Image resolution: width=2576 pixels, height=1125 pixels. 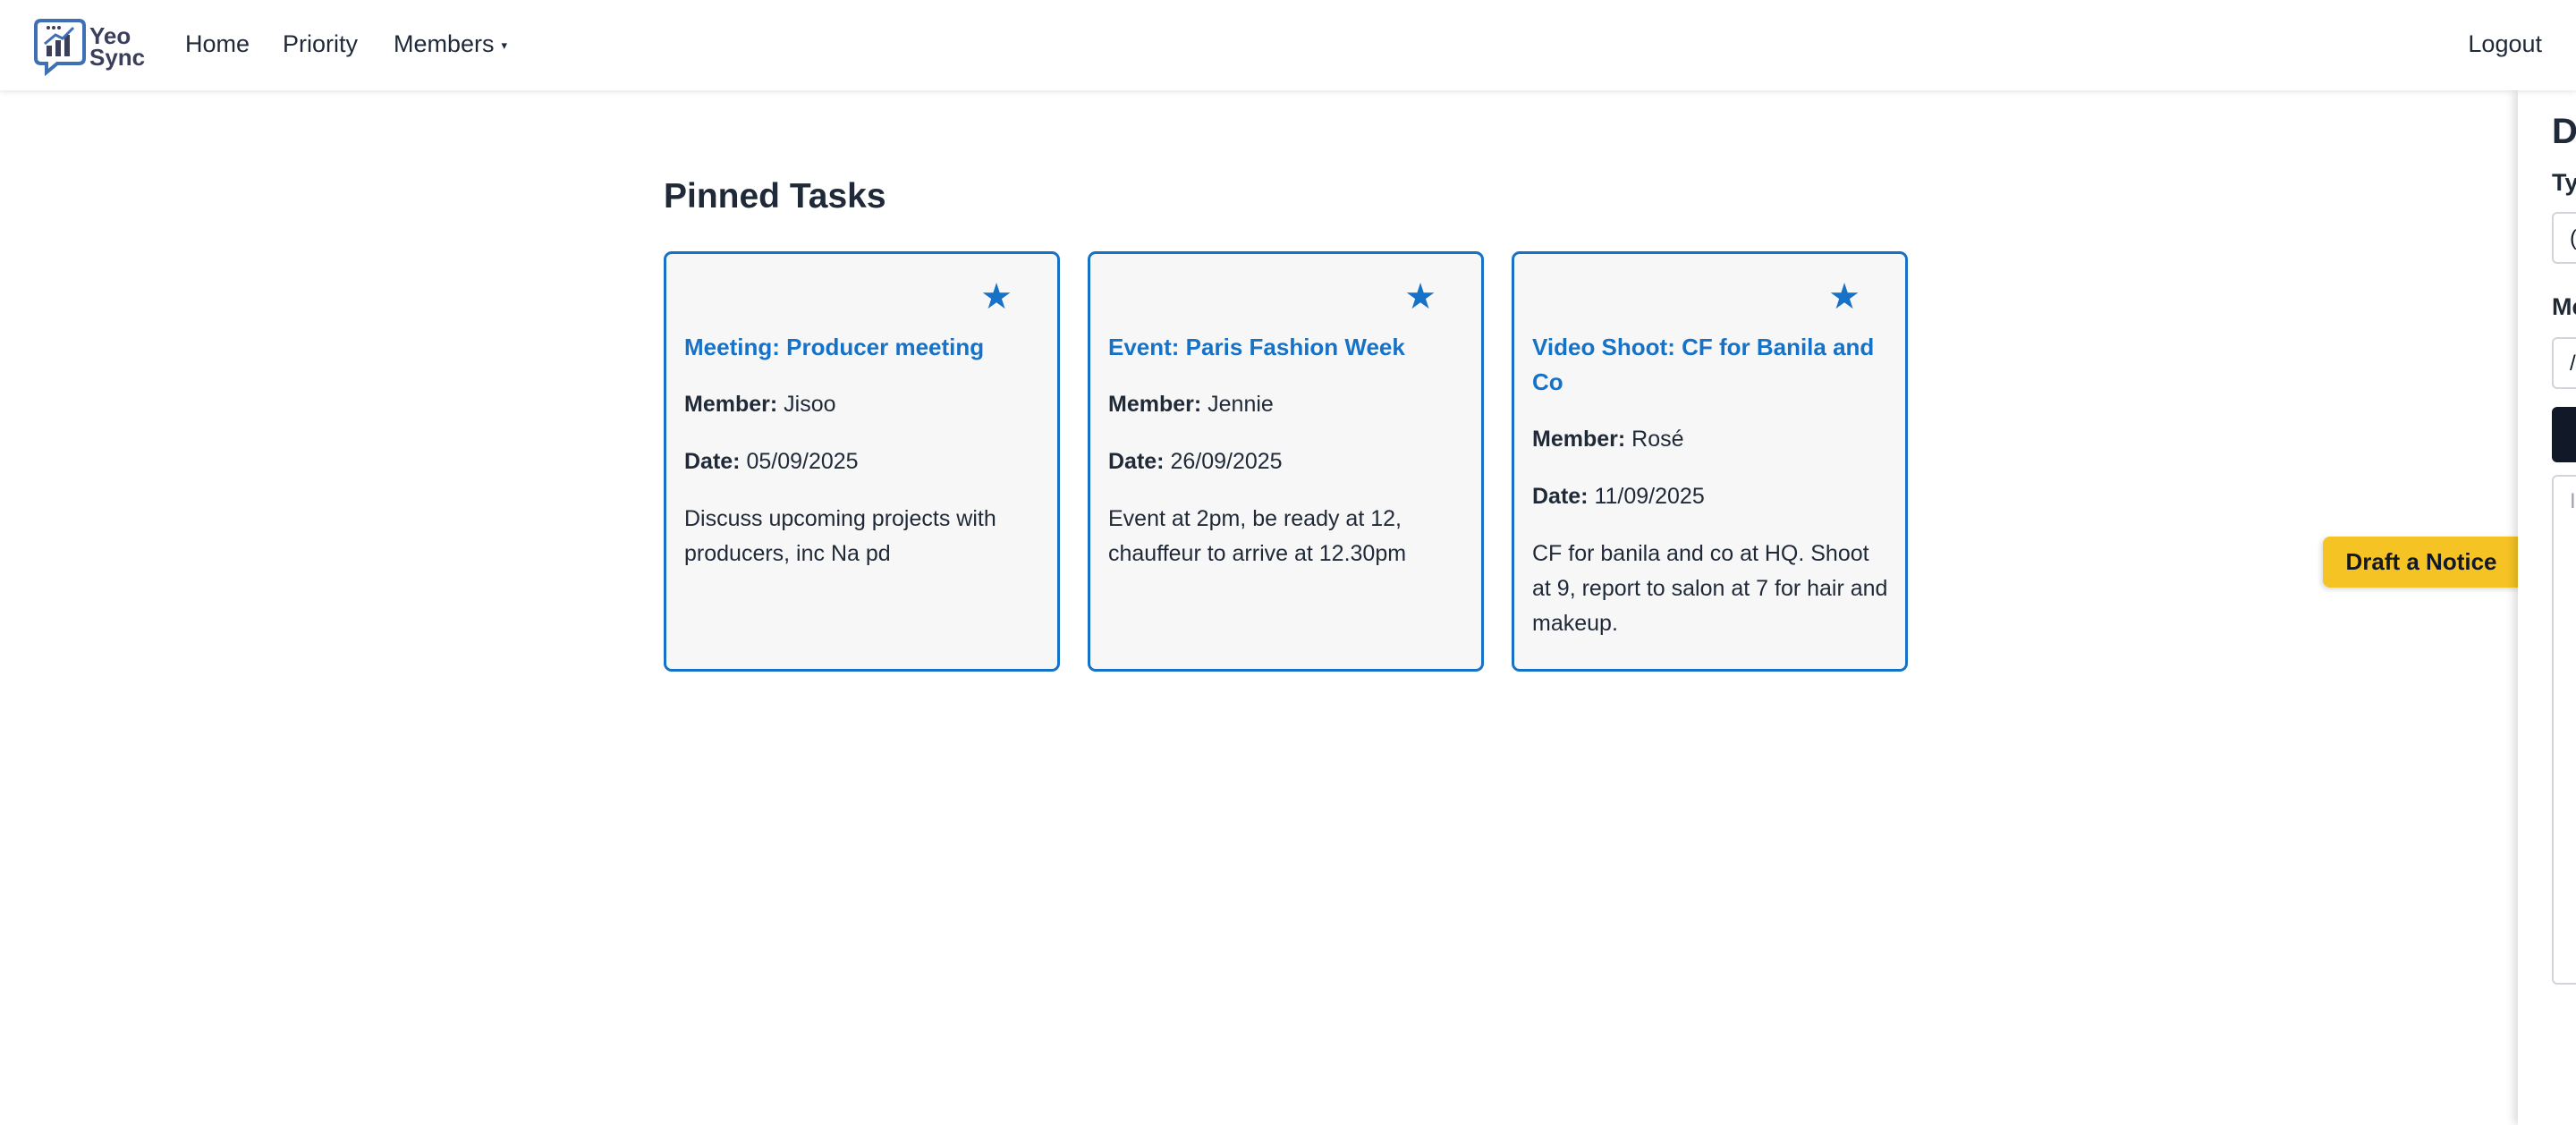 I want to click on nav-priority-link: Priority, so click(x=320, y=44).